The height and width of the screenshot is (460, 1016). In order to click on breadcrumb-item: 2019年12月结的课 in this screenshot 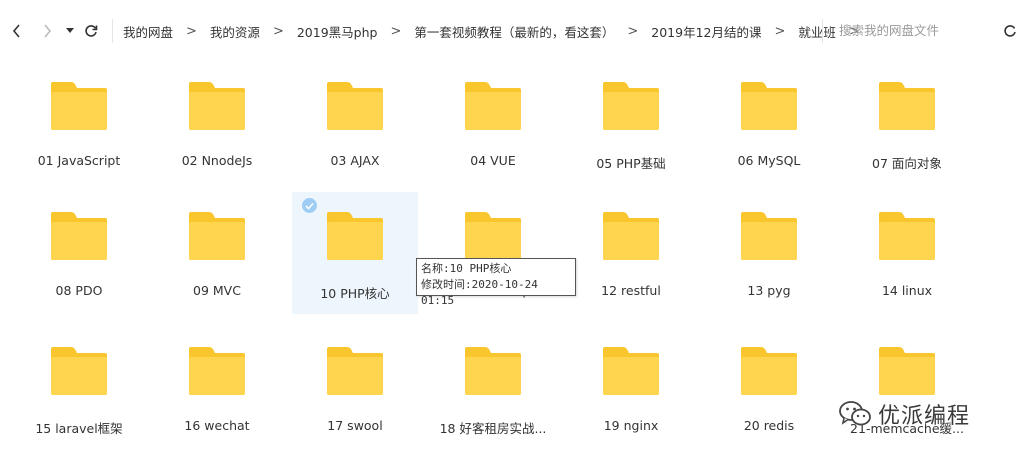, I will do `click(706, 31)`.